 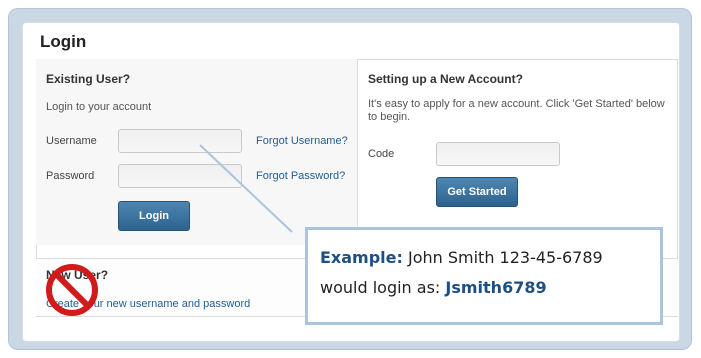 What do you see at coordinates (99, 107) in the screenshot?
I see `login-subtitle: Login to your account` at bounding box center [99, 107].